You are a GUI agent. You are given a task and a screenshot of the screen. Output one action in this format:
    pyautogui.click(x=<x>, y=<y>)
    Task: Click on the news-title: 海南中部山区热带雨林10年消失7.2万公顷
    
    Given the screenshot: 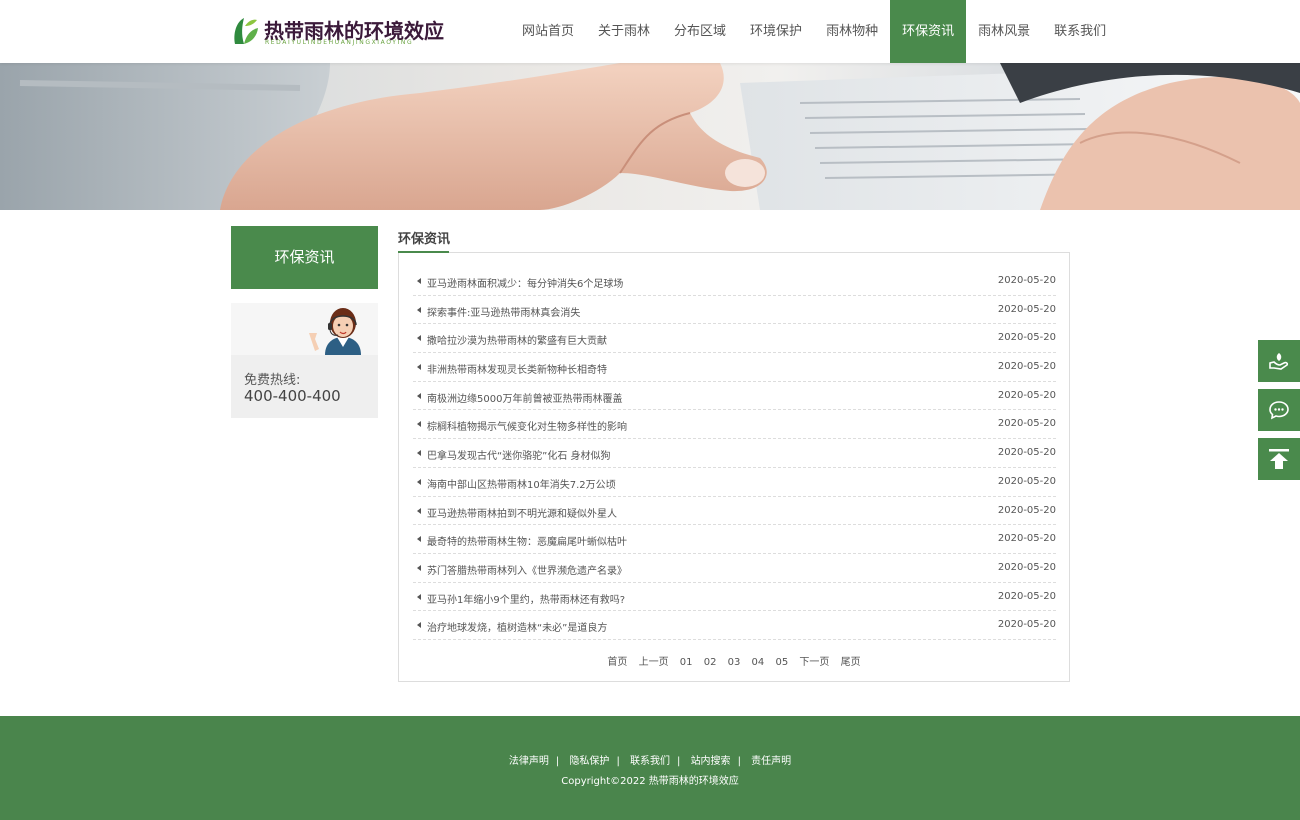 What is the action you would take?
    pyautogui.click(x=521, y=483)
    